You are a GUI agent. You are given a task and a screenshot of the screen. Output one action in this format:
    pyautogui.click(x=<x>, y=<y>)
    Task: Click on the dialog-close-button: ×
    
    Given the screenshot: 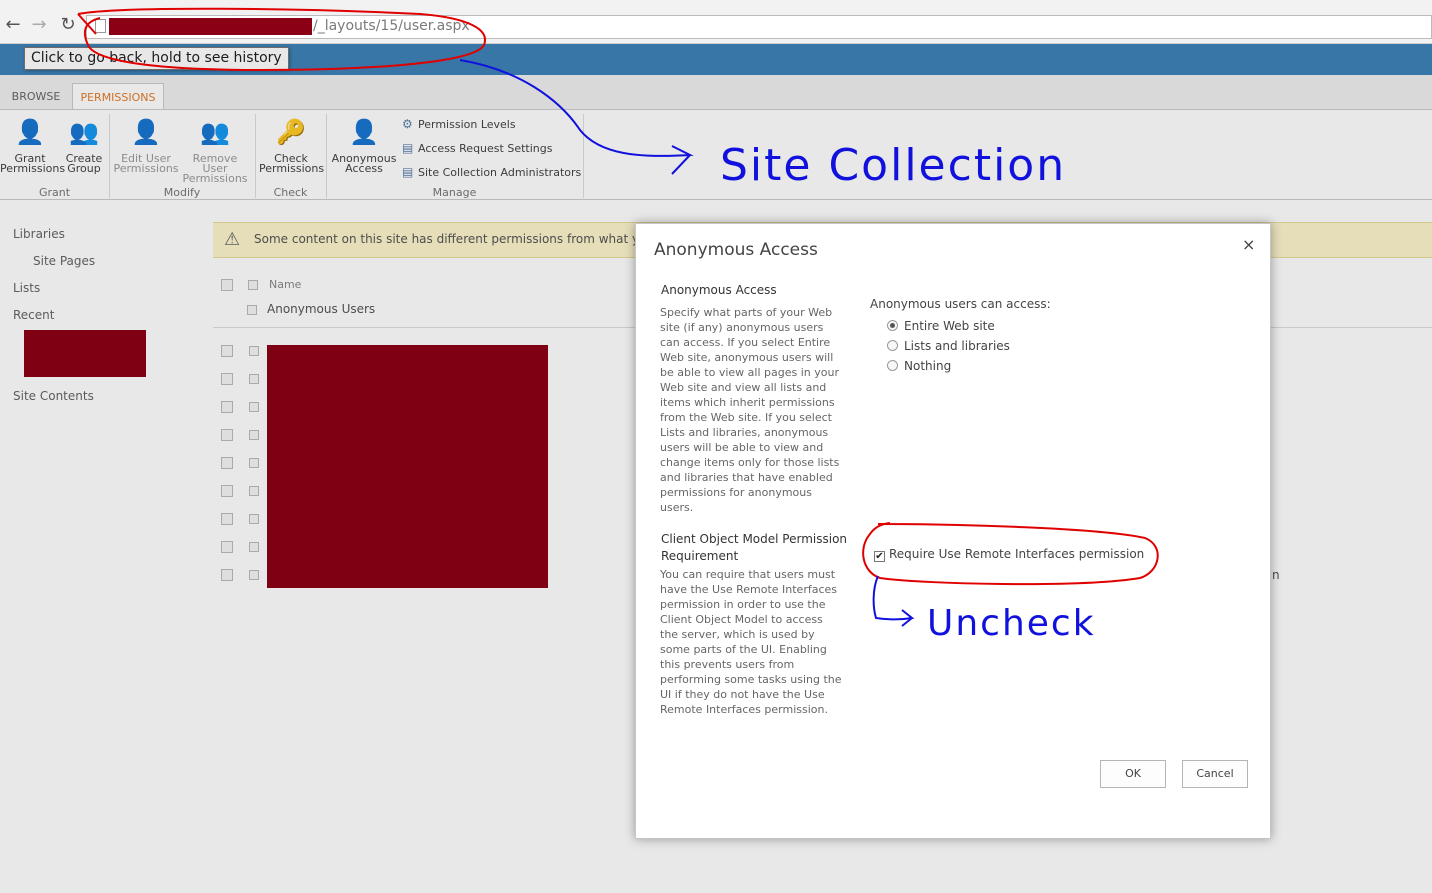 What is the action you would take?
    pyautogui.click(x=1248, y=244)
    